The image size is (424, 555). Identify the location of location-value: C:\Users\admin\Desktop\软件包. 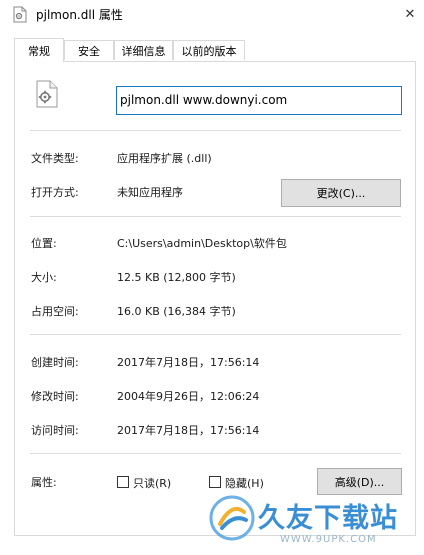
(202, 243).